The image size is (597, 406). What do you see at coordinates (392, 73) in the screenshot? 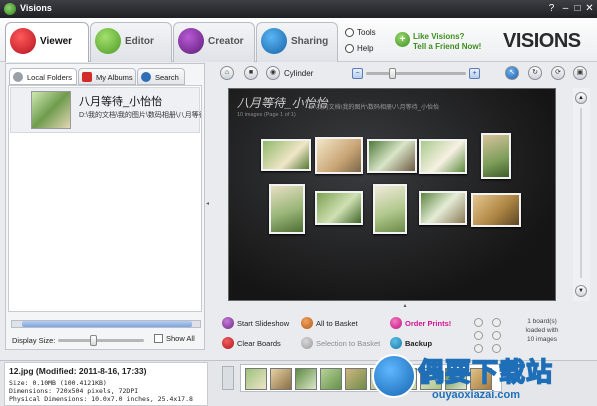
I see `zoom-slider-knob` at bounding box center [392, 73].